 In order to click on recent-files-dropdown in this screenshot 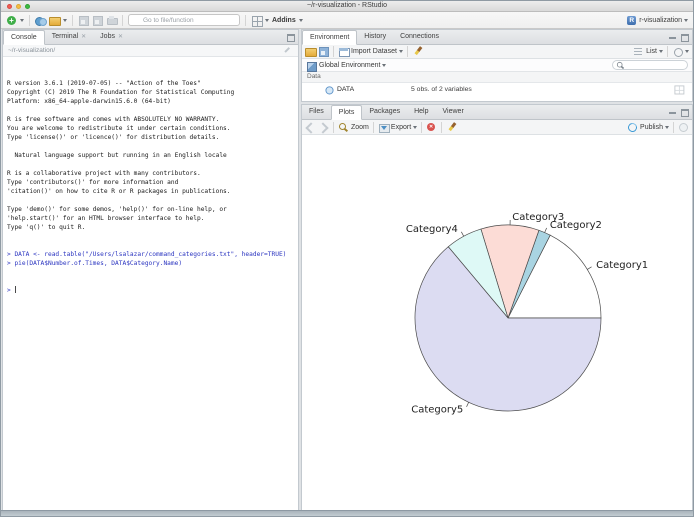, I will do `click(65, 20)`.